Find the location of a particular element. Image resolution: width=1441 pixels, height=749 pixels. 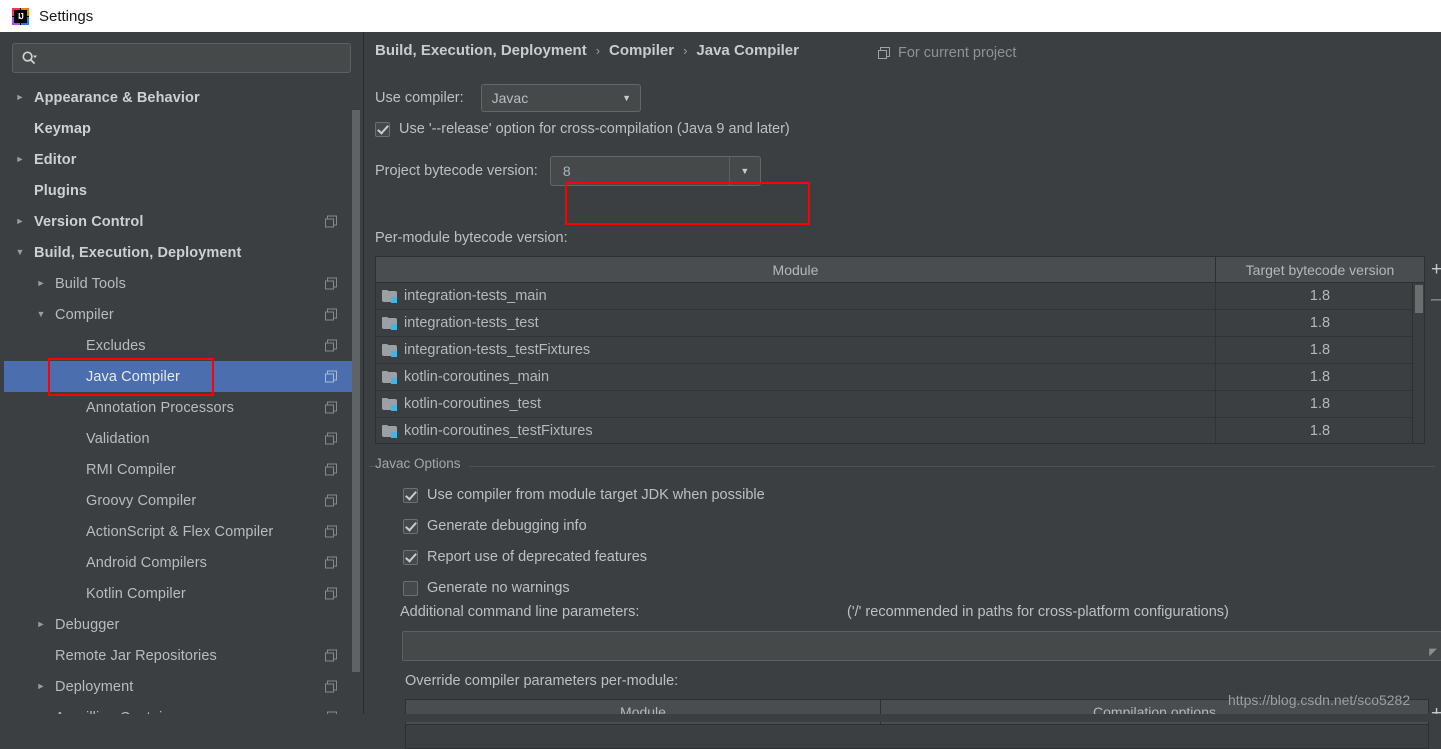

module-cell: kotlin-coroutines_main is located at coordinates (796, 377).